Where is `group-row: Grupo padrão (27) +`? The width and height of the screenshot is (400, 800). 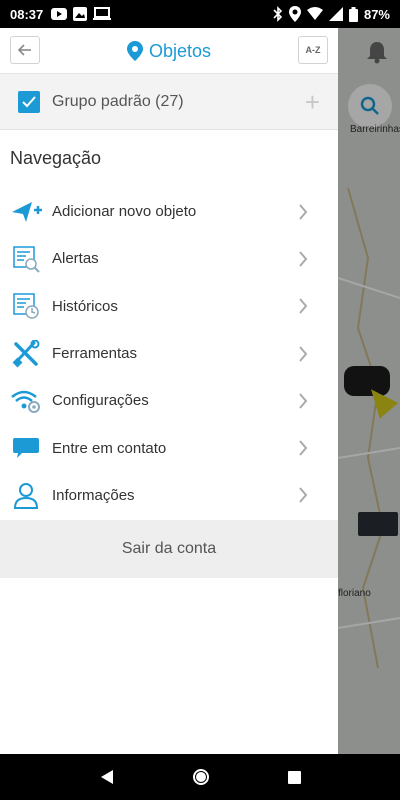 group-row: Grupo padrão (27) + is located at coordinates (169, 102).